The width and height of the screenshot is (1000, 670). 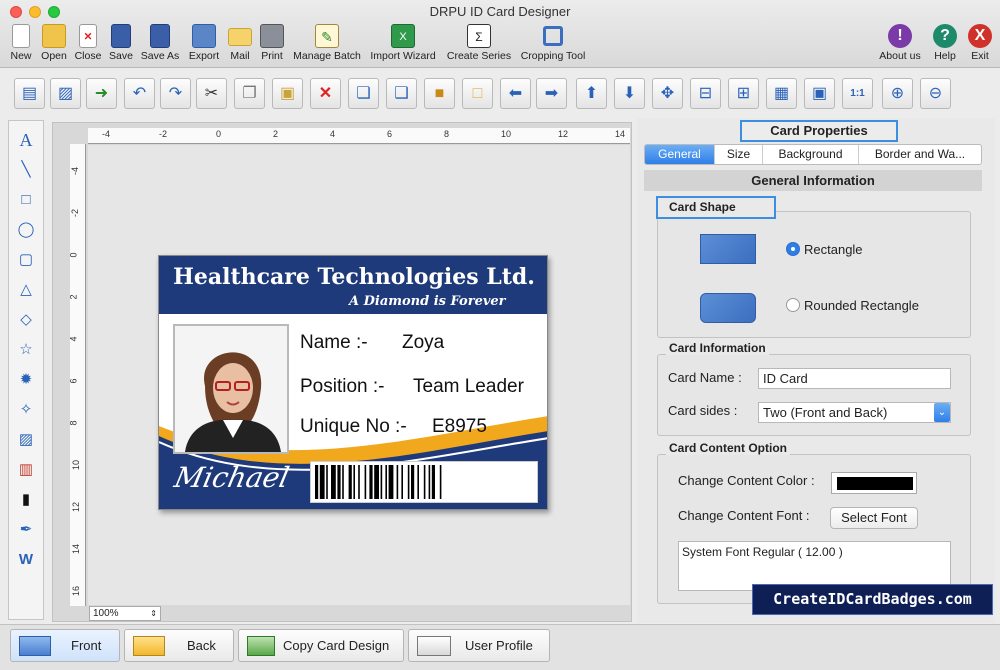 I want to click on new-doc-icon, so click(x=21, y=36).